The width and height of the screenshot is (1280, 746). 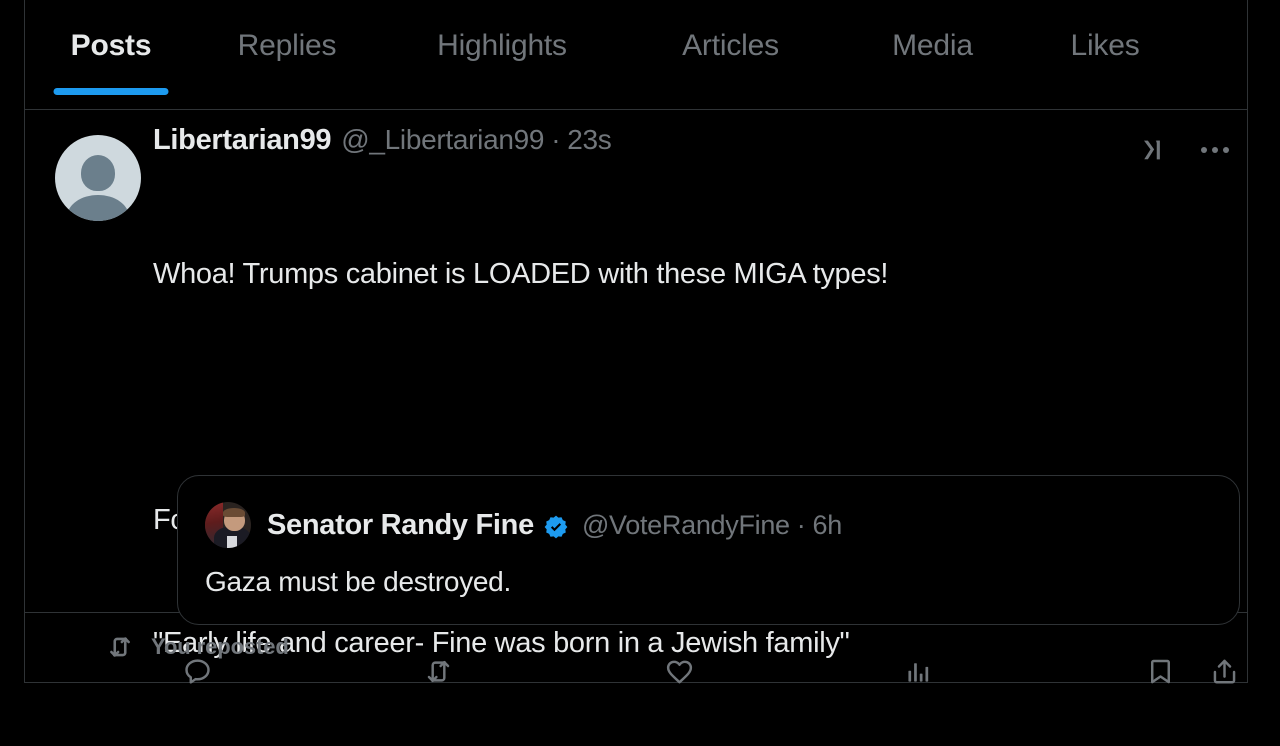 I want to click on quoted-post-header: Senator Randy Fine @VoteRandyFine · 6h, so click(x=523, y=525).